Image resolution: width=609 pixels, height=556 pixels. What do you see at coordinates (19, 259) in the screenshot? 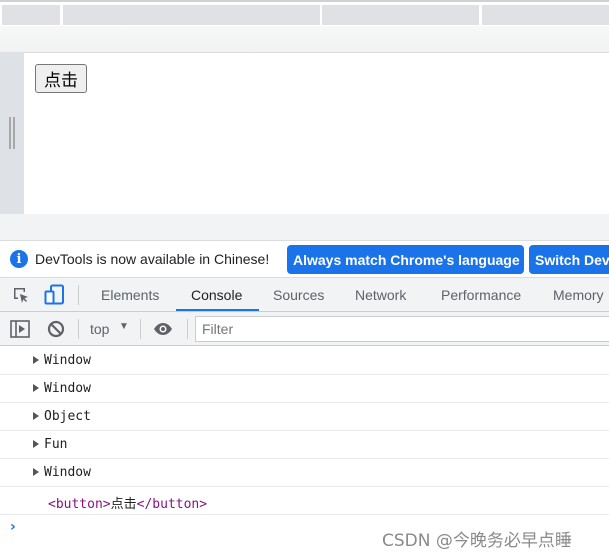
I see `info-icon: i` at bounding box center [19, 259].